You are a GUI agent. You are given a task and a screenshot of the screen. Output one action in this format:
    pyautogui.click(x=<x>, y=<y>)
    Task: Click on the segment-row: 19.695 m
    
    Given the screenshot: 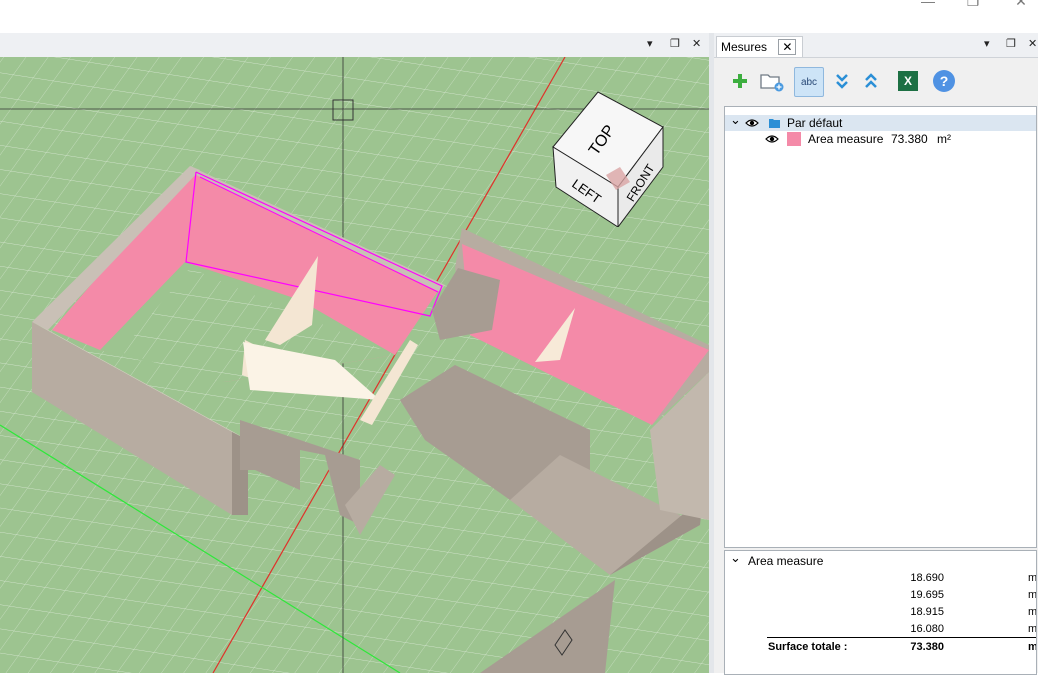 What is the action you would take?
    pyautogui.click(x=880, y=595)
    